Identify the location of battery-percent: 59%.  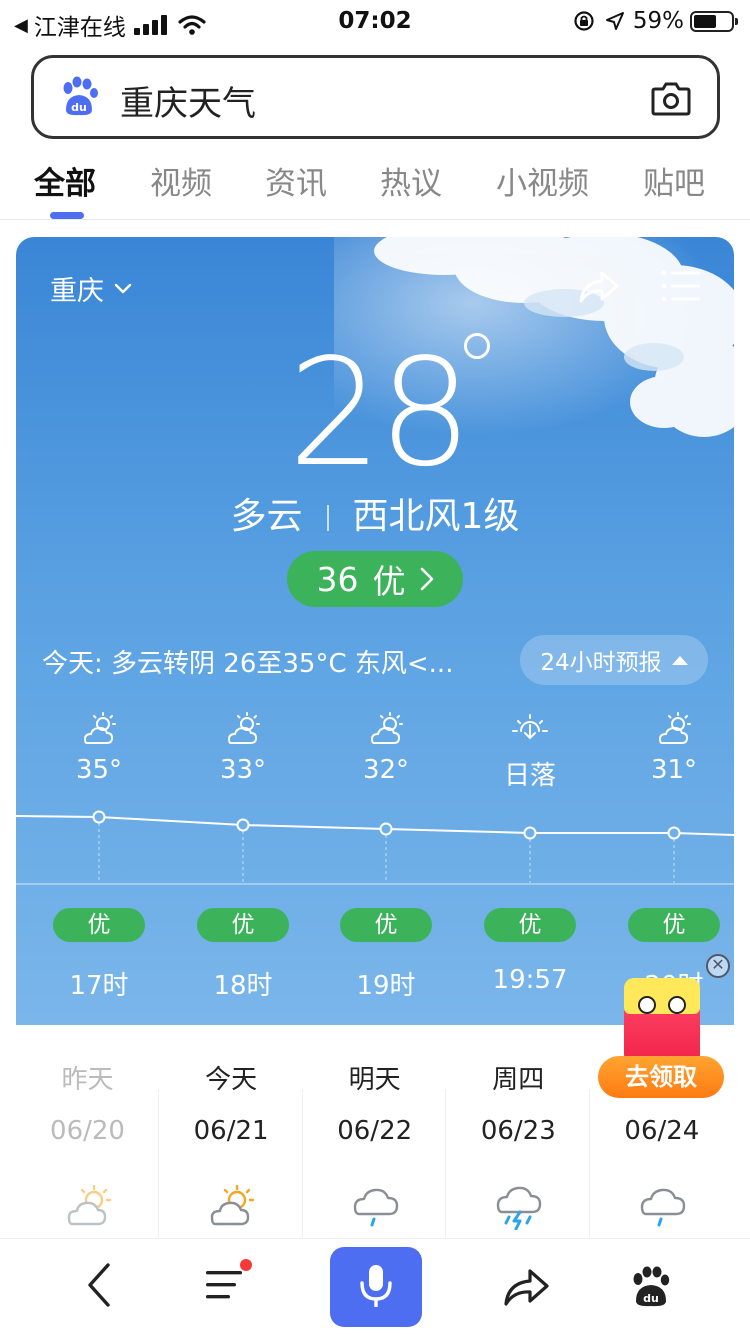
(658, 21).